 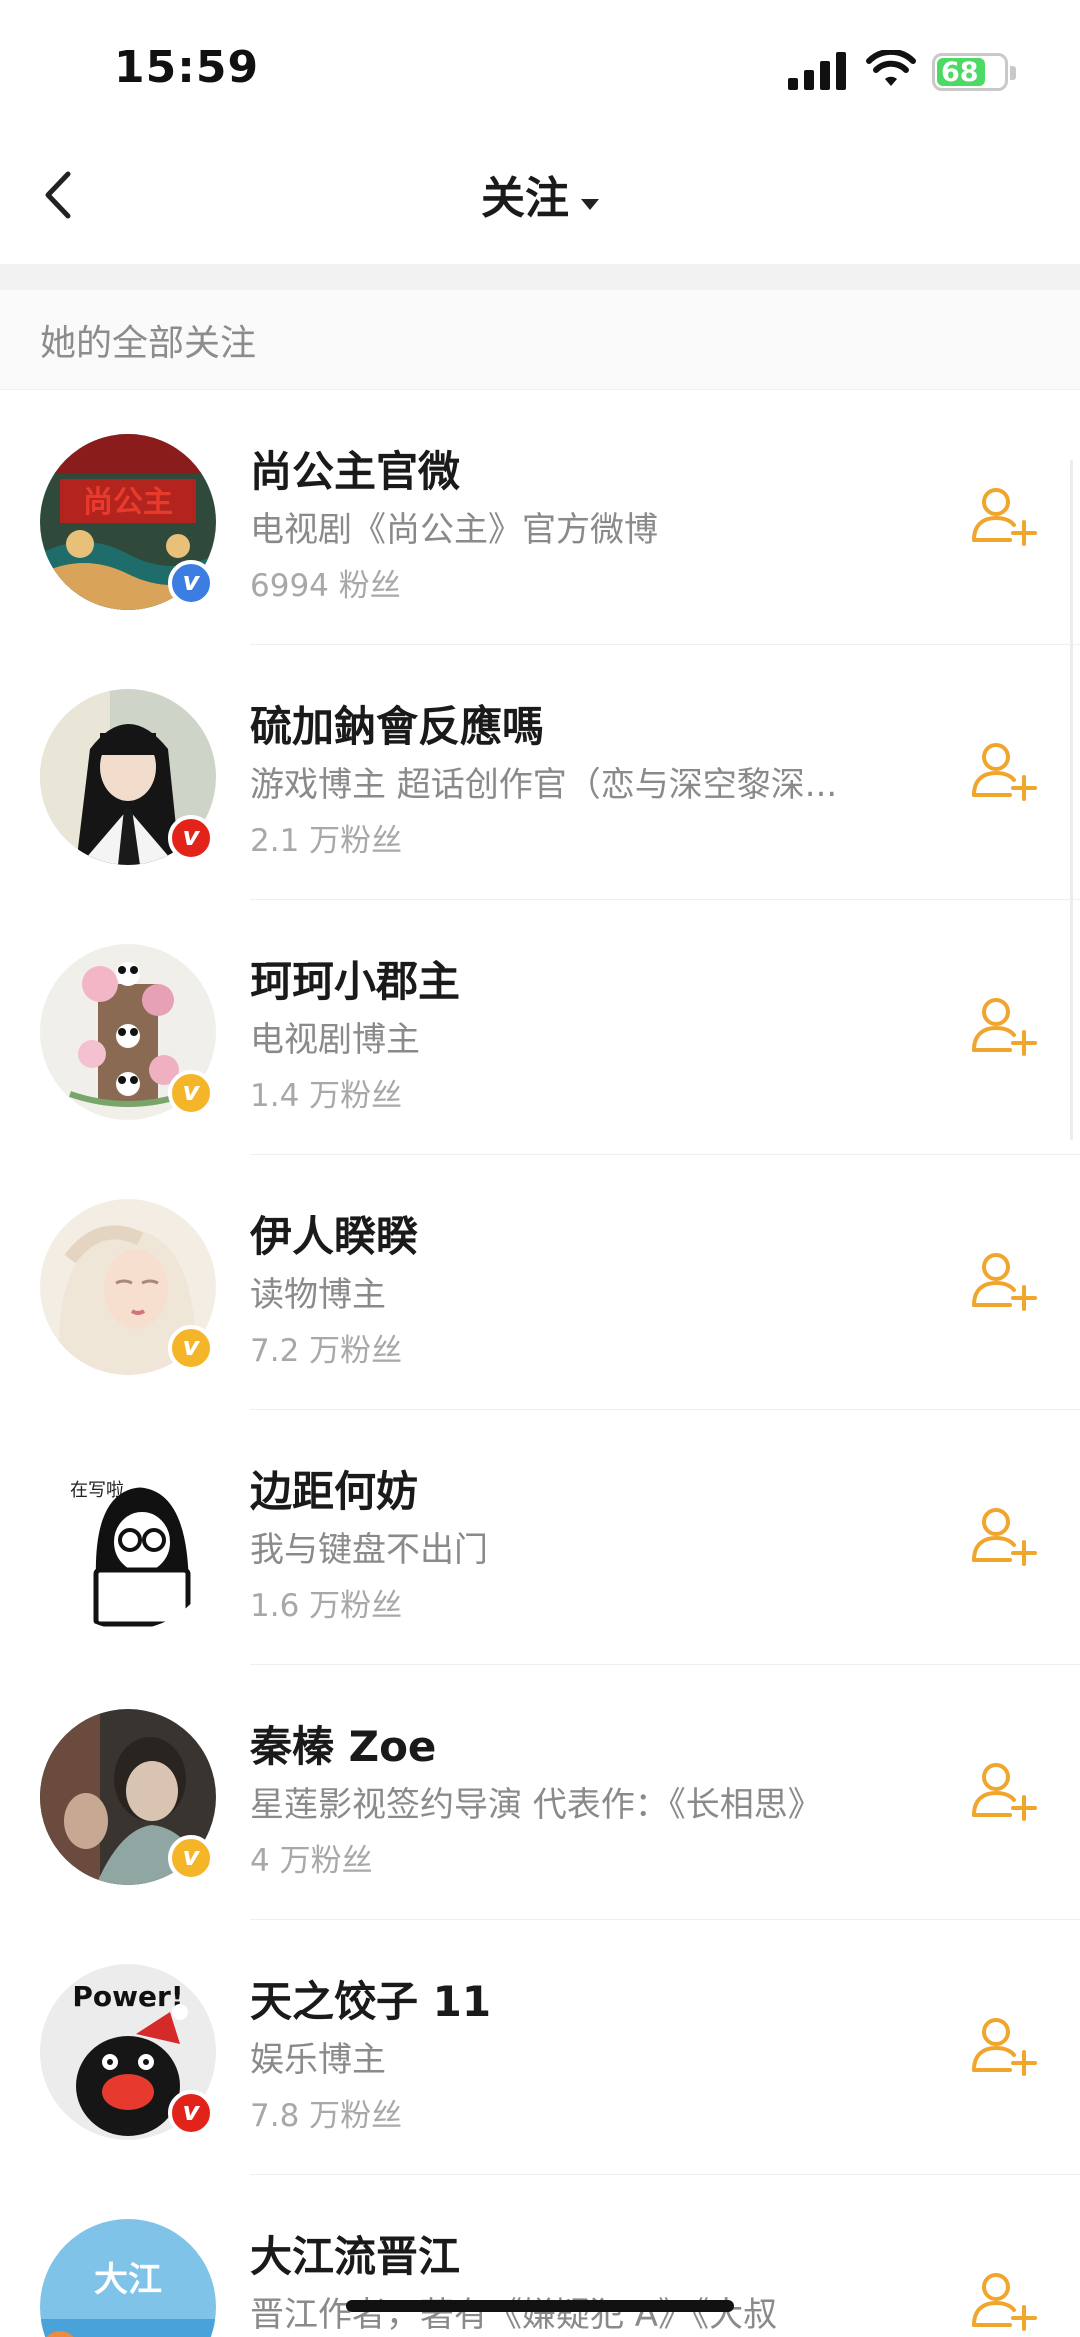 I want to click on river-avatar: 大江, so click(x=128, y=2278).